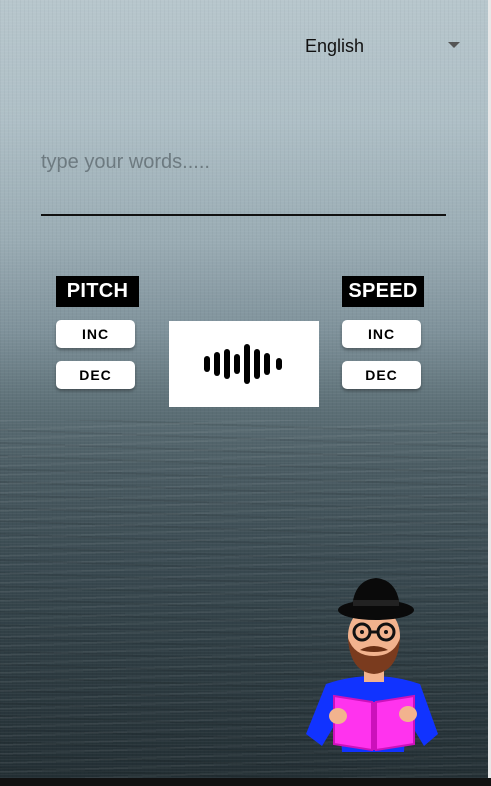 The width and height of the screenshot is (491, 786). What do you see at coordinates (245, 782) in the screenshot?
I see `bottom-edge` at bounding box center [245, 782].